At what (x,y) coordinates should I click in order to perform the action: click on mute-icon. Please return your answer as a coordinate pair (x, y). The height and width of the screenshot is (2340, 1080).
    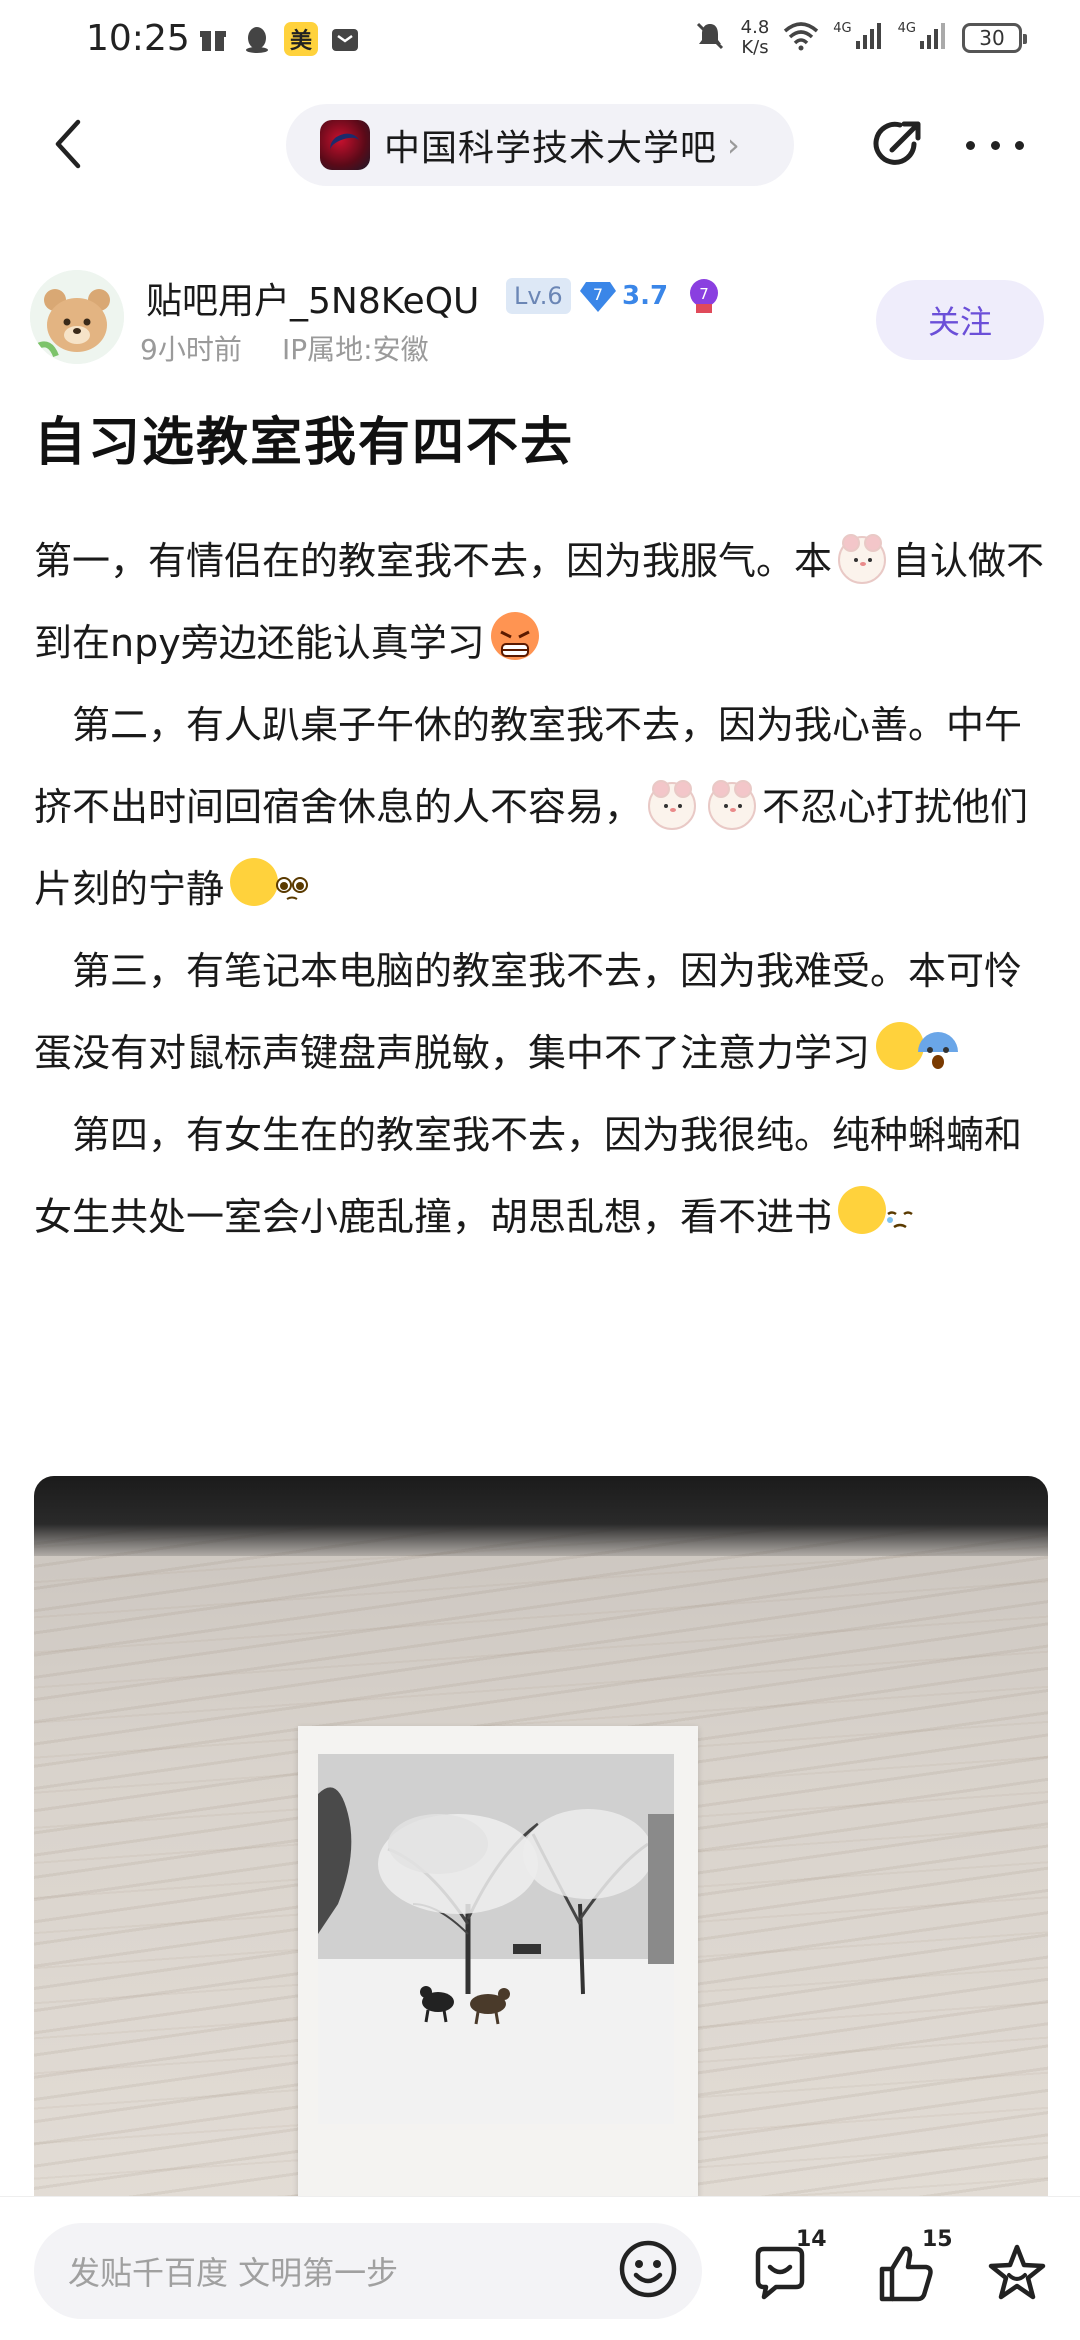
    Looking at the image, I should click on (710, 38).